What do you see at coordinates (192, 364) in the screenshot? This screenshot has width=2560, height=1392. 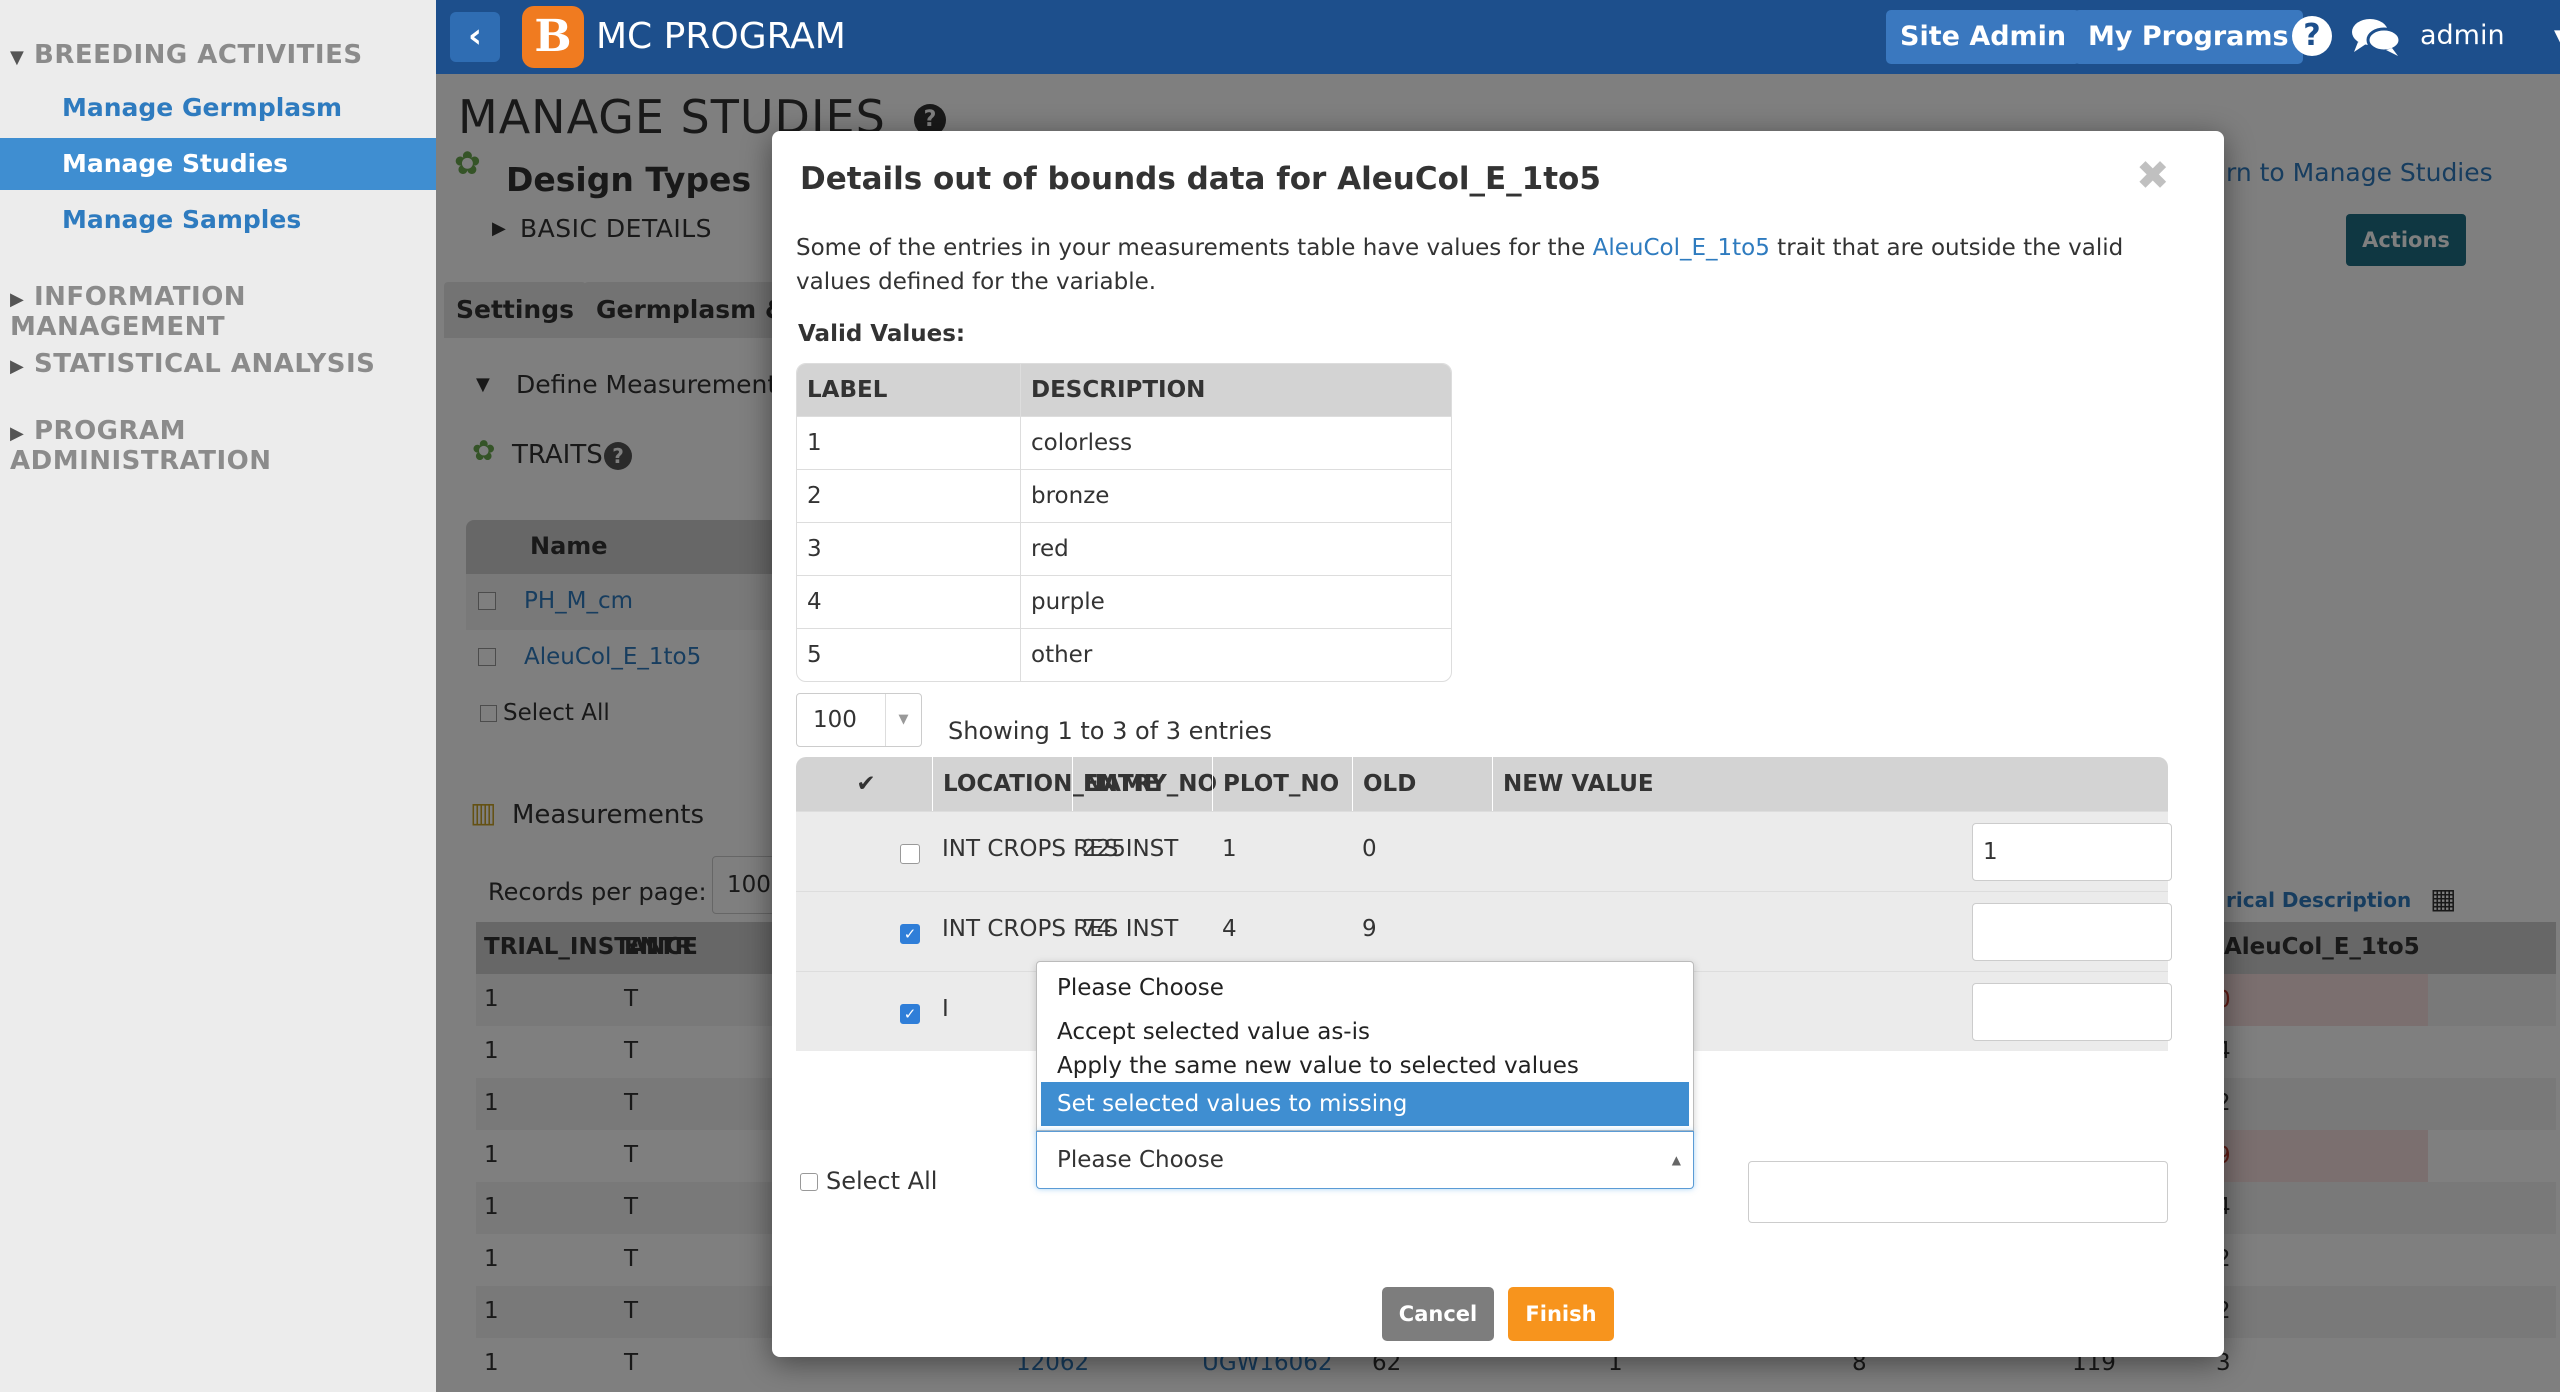 I see `section-statistical-analysis: ▶ STATISTICAL ANALYSIS` at bounding box center [192, 364].